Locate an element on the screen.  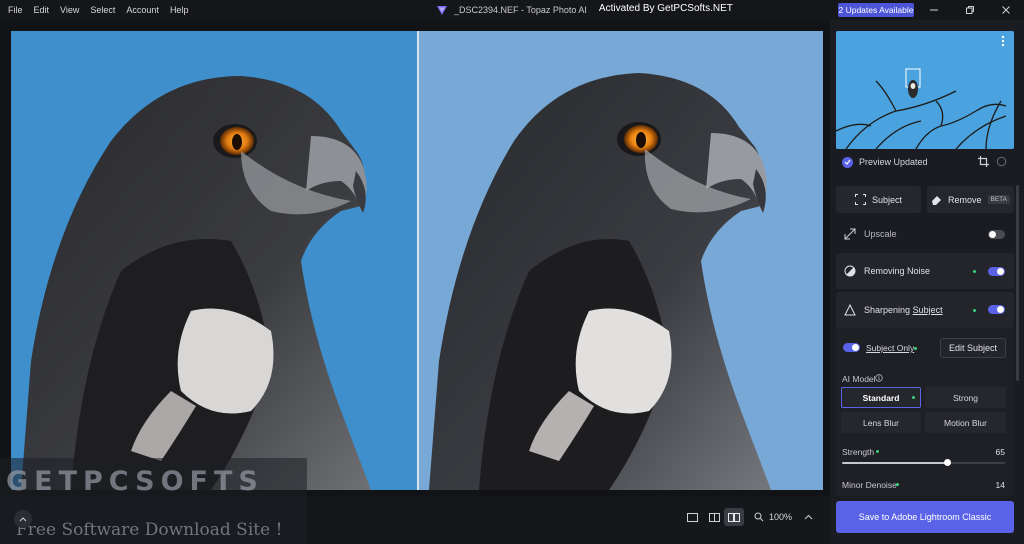
upscale-label: Upscale is located at coordinates (880, 234).